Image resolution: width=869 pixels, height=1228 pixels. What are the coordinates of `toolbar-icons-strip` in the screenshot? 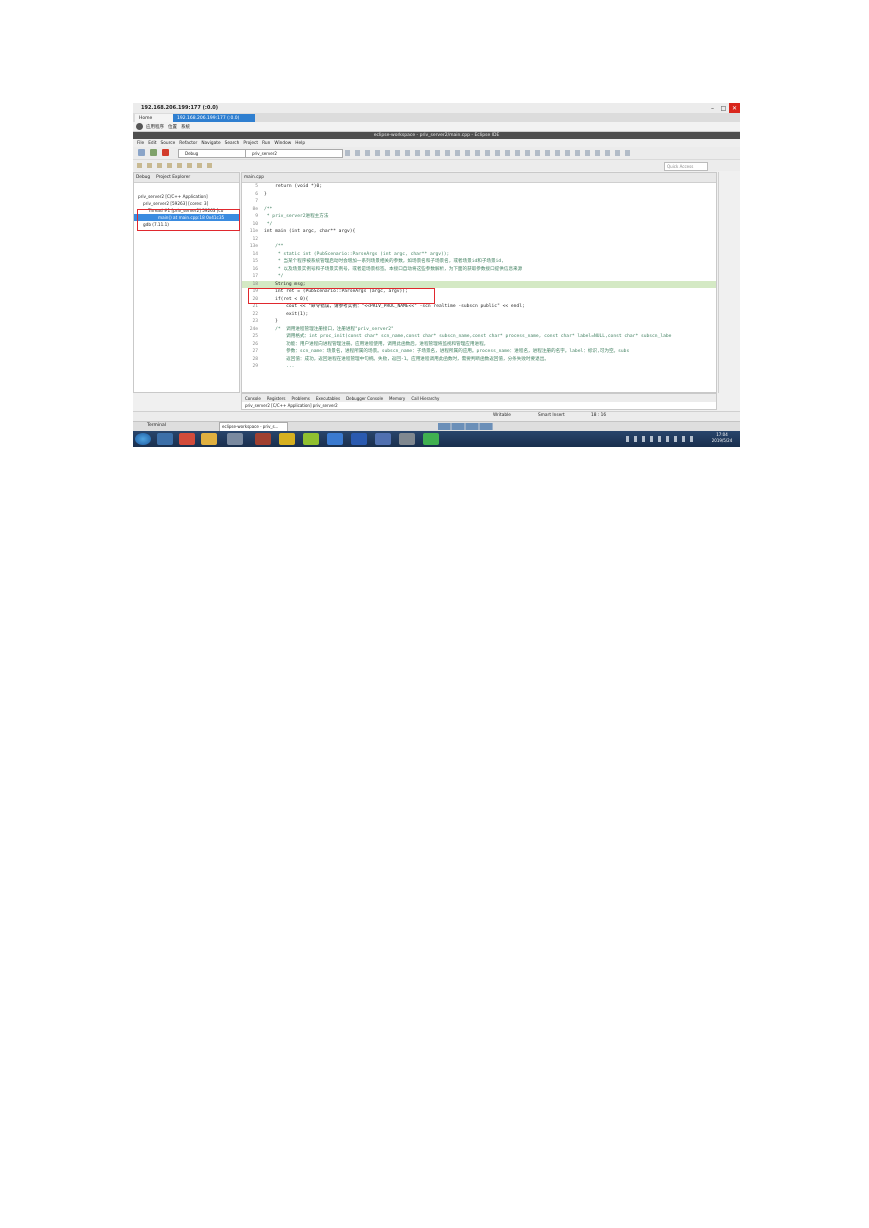 It's located at (490, 153).